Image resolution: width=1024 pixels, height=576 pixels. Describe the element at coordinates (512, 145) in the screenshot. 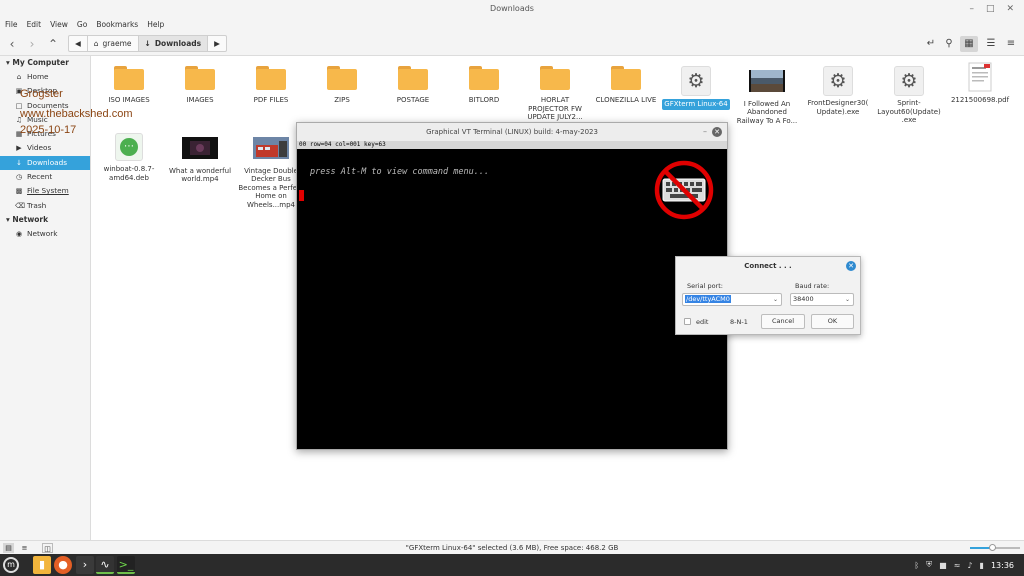

I see `terminal-status-line: 00 row=04 col=001 key=63` at that location.